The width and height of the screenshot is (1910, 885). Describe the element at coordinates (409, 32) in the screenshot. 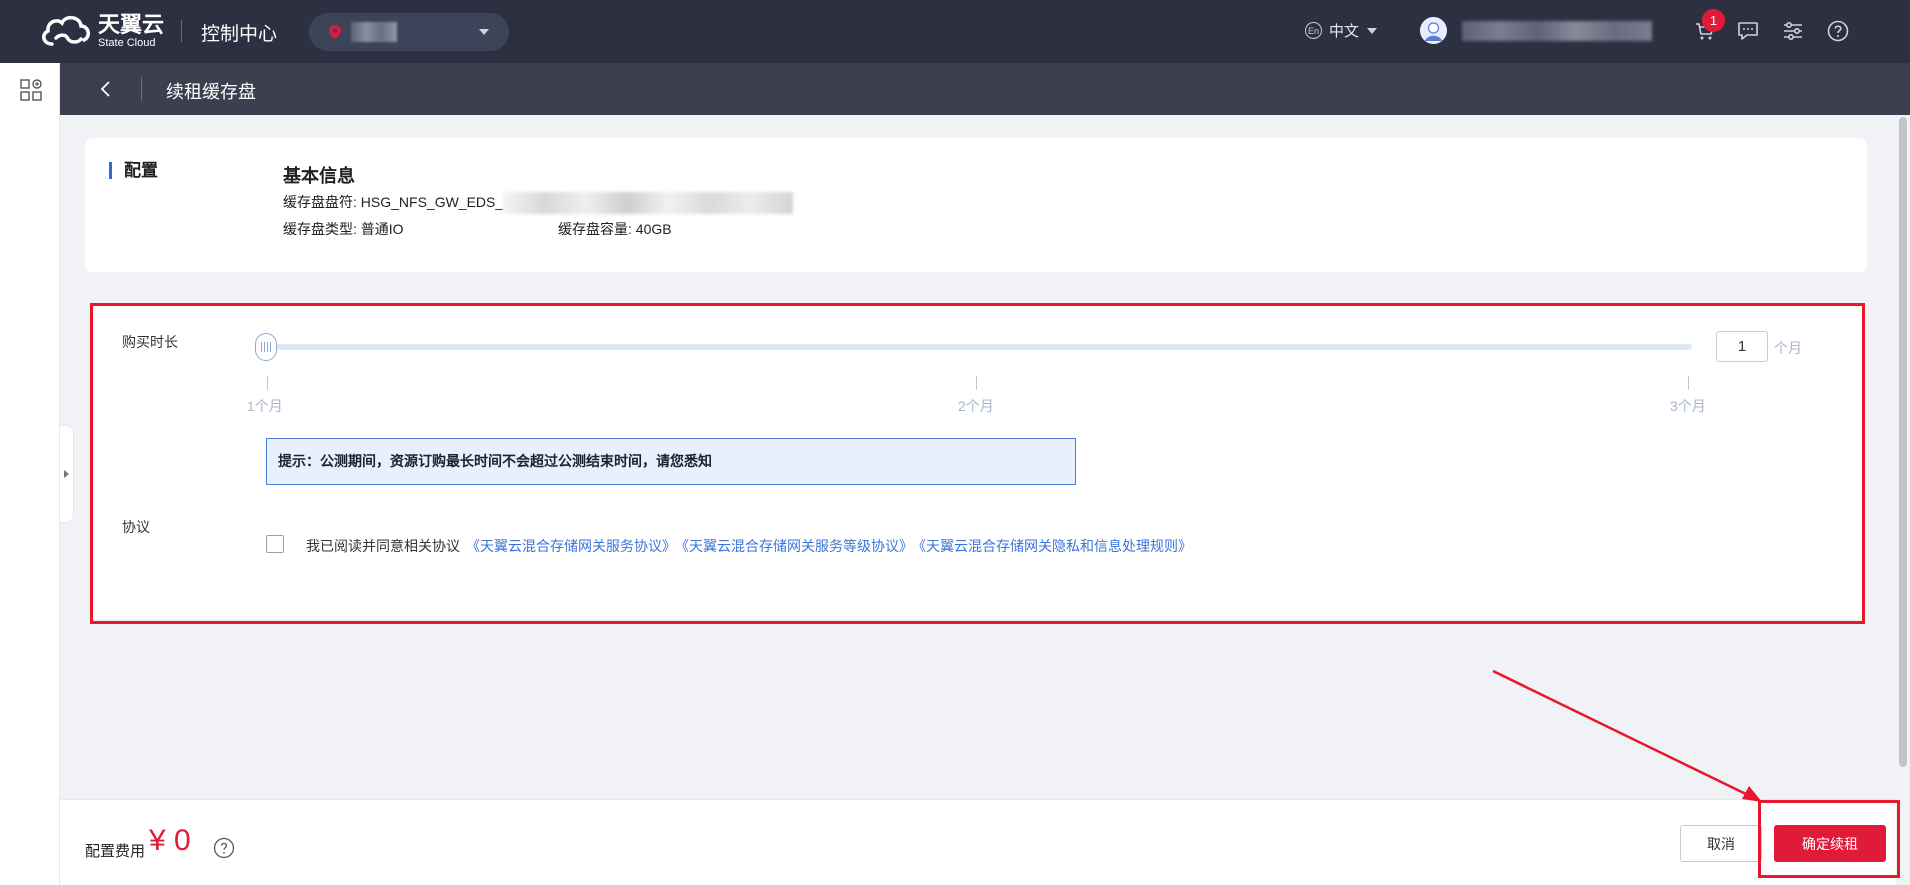

I see `region-selector` at that location.